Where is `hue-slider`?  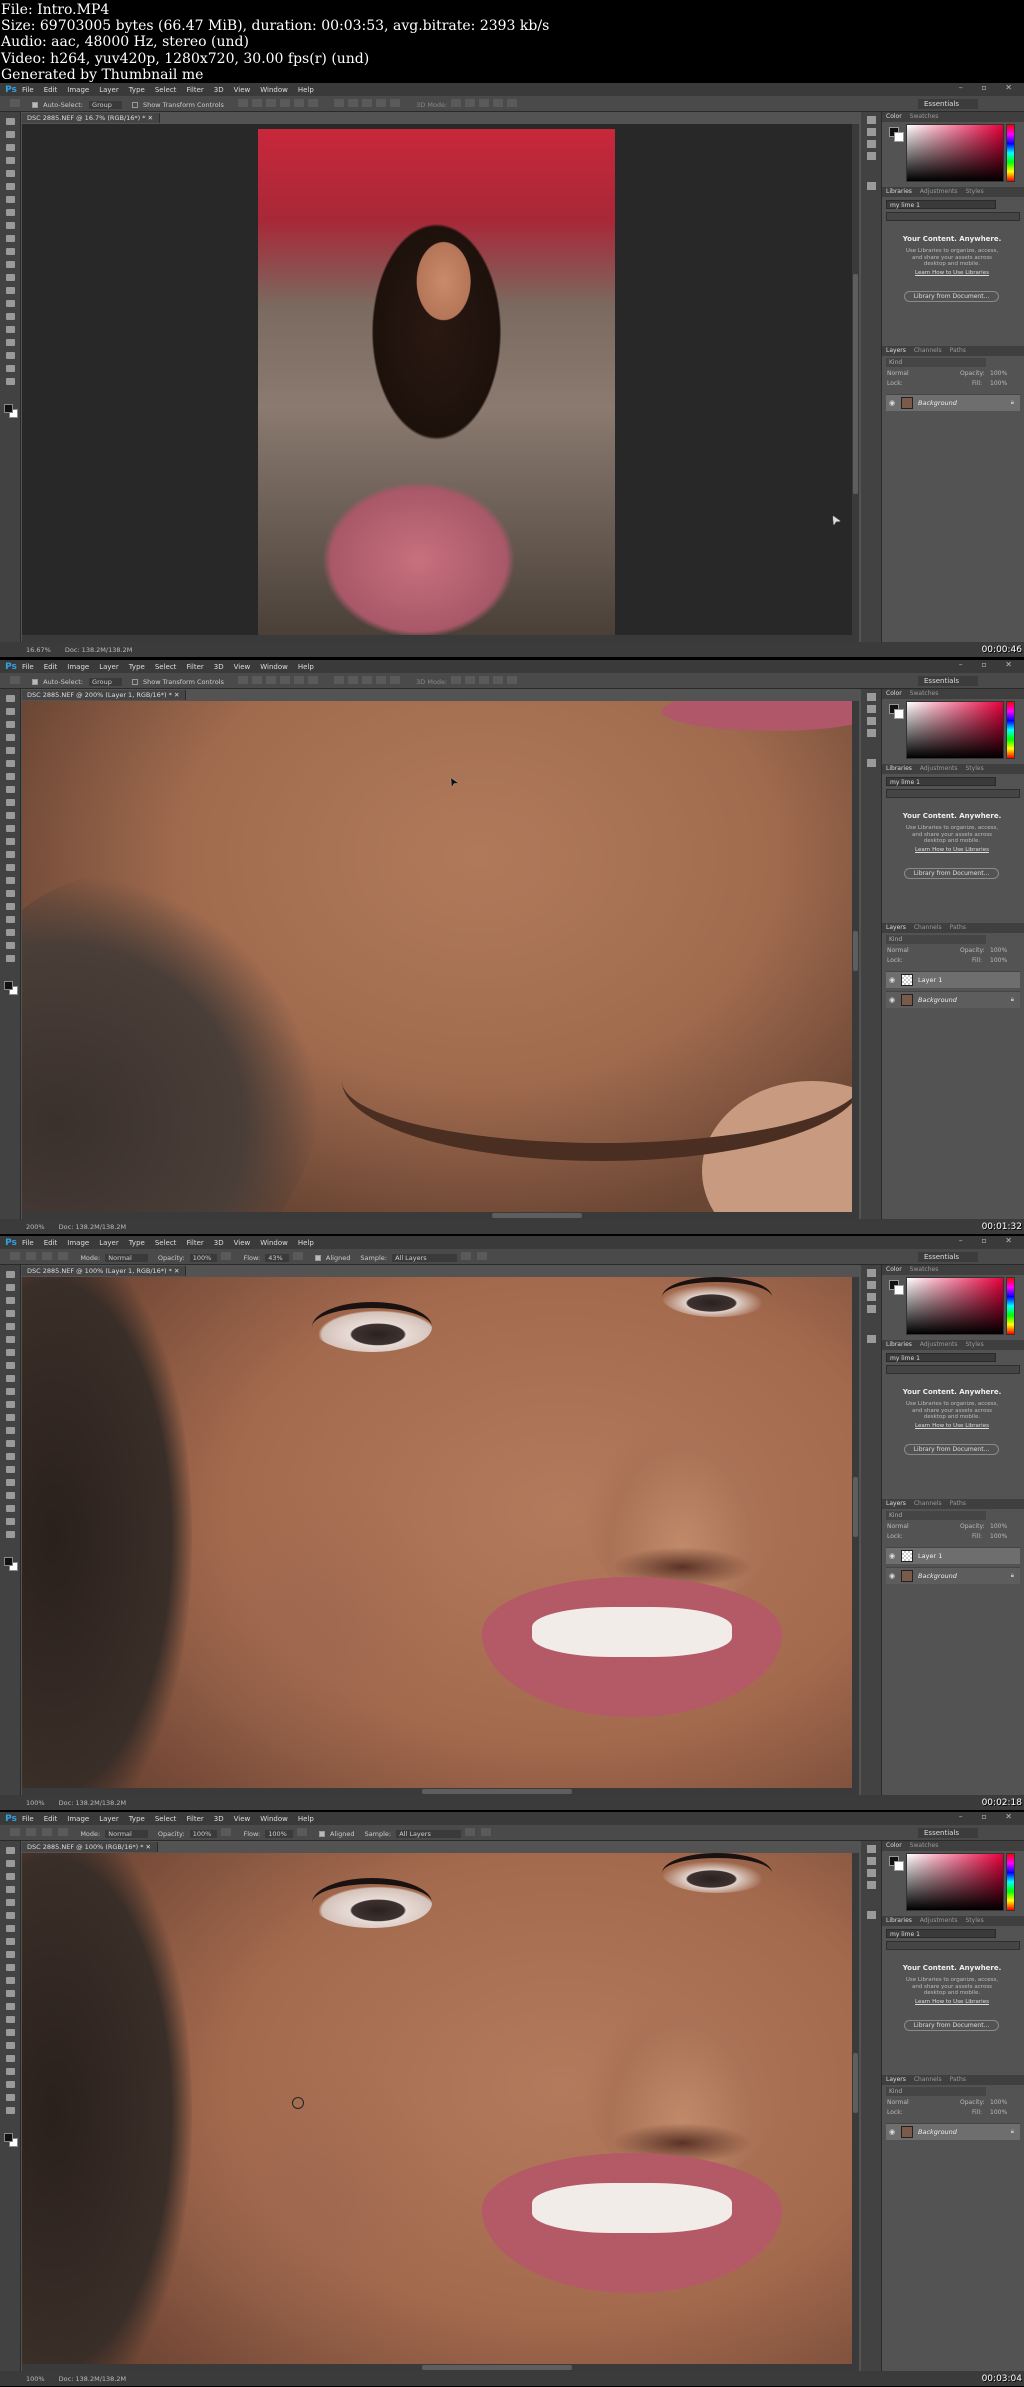
hue-slider is located at coordinates (1010, 730).